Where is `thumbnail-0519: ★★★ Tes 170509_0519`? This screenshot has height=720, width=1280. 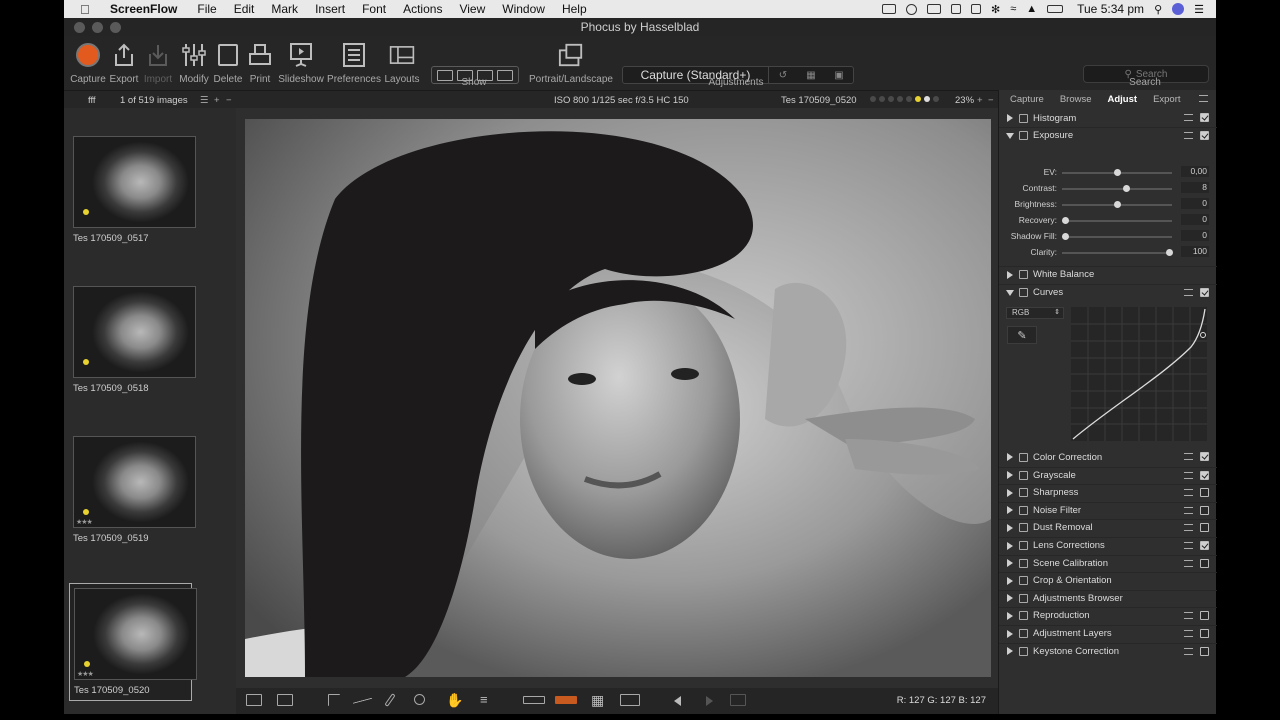
thumbnail-0519: ★★★ Tes 170509_0519 is located at coordinates (134, 490).